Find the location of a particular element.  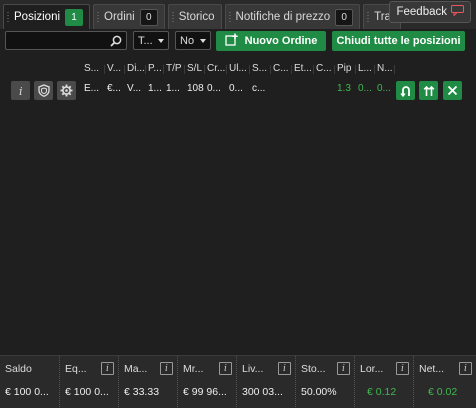

summary-label: Saldo is located at coordinates (18, 369).